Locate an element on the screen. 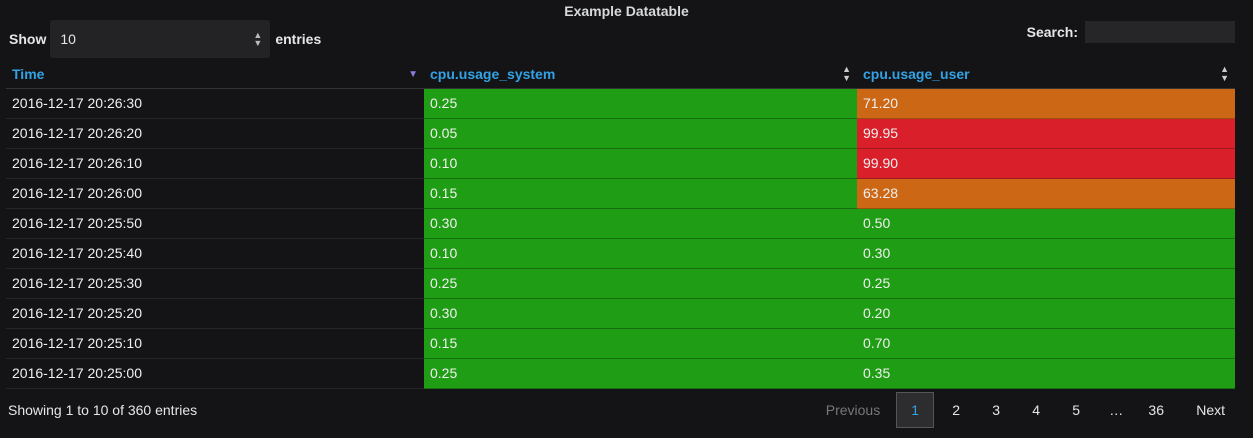 Image resolution: width=1253 pixels, height=438 pixels. cell-cpu-usage-user: 99.90 is located at coordinates (1046, 163).